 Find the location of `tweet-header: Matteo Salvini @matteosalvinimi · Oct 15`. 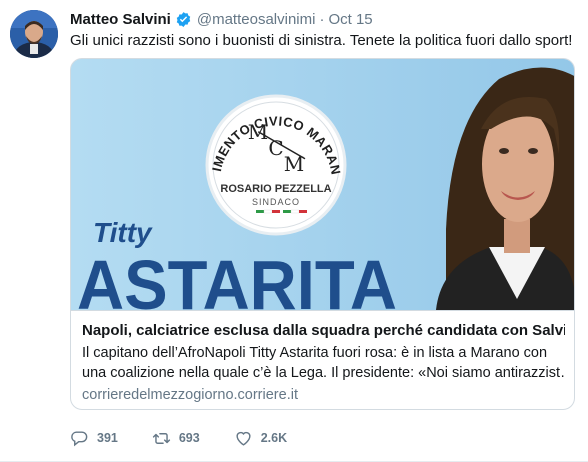

tweet-header: Matteo Salvini @matteosalvinimi · Oct 15 is located at coordinates (323, 19).